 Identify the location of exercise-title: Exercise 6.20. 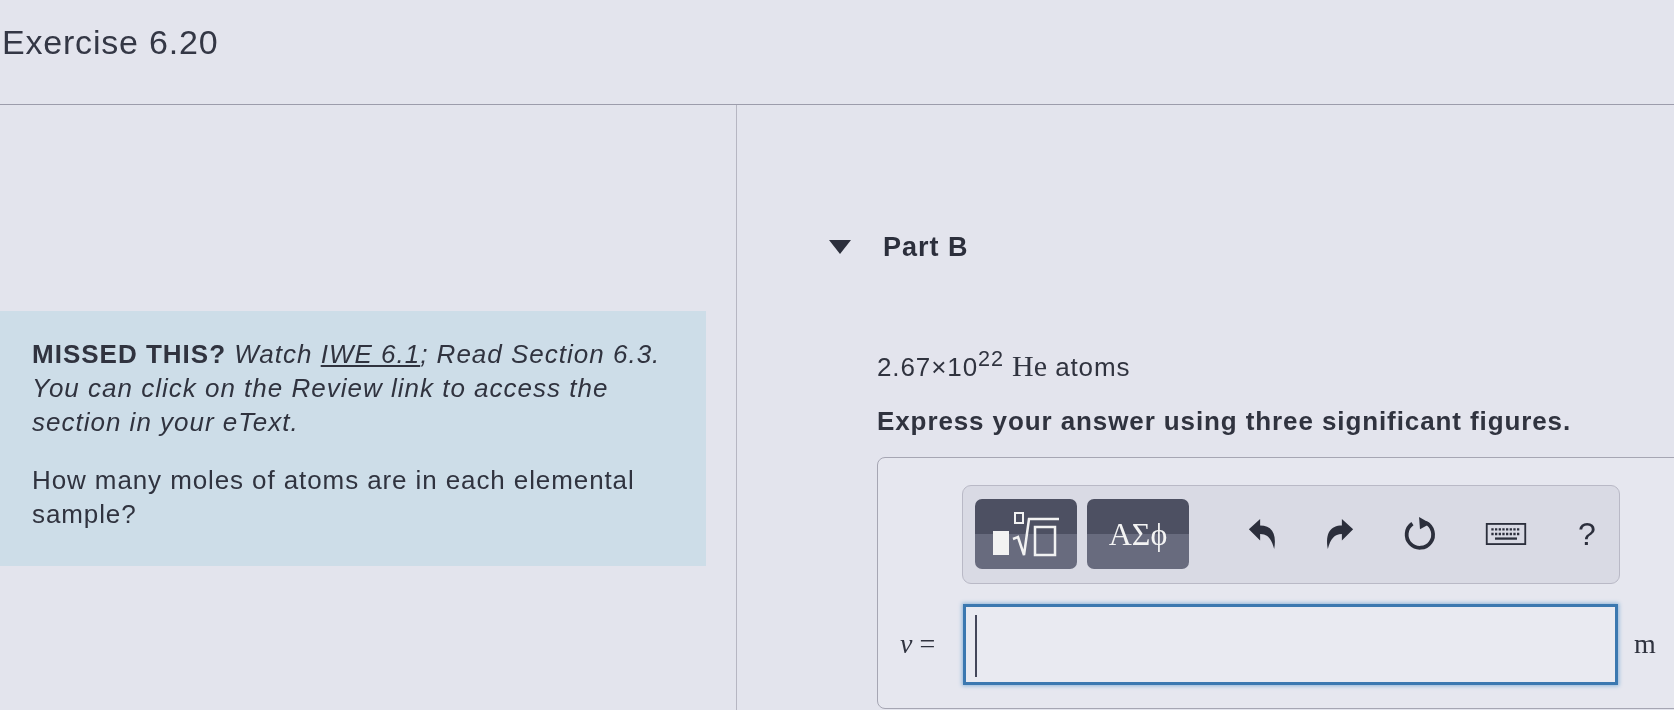
(110, 42).